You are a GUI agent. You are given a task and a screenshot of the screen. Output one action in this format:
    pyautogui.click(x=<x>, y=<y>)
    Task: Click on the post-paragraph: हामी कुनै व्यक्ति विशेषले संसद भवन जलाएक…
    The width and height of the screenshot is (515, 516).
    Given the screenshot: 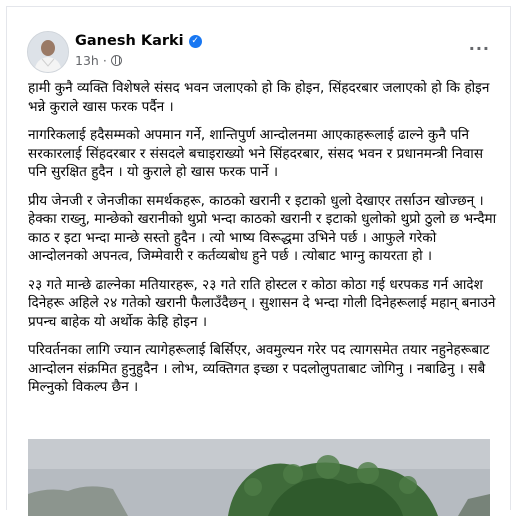 What is the action you would take?
    pyautogui.click(x=259, y=97)
    